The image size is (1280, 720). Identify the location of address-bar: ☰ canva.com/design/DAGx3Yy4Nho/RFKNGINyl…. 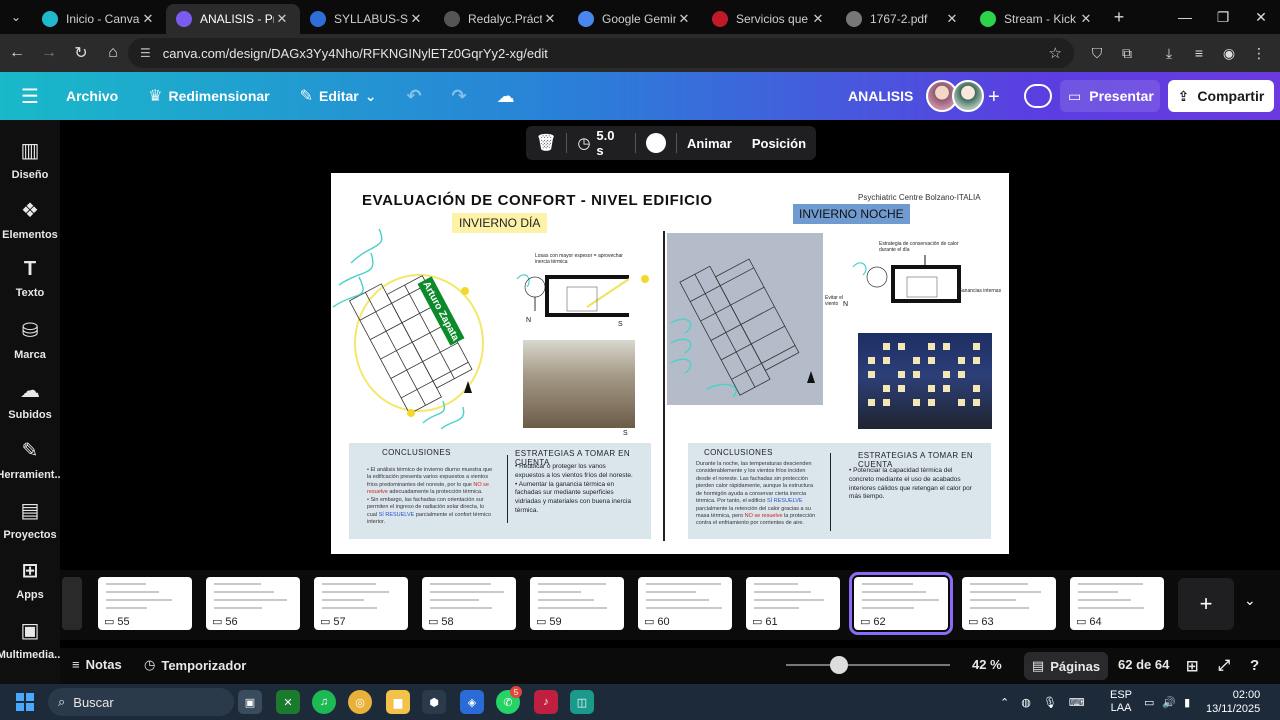
(601, 53).